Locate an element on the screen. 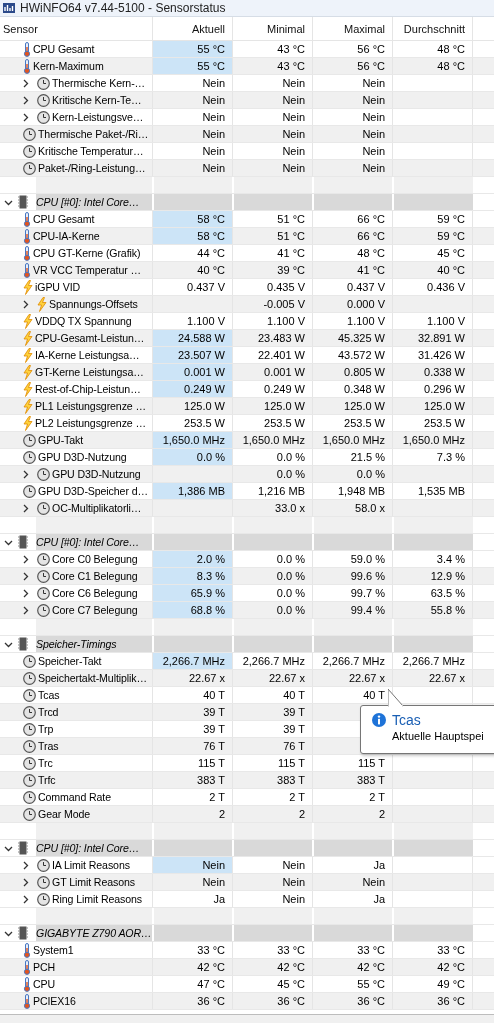 This screenshot has height=1023, width=494. column-header: Durchschnitt is located at coordinates (433, 28).